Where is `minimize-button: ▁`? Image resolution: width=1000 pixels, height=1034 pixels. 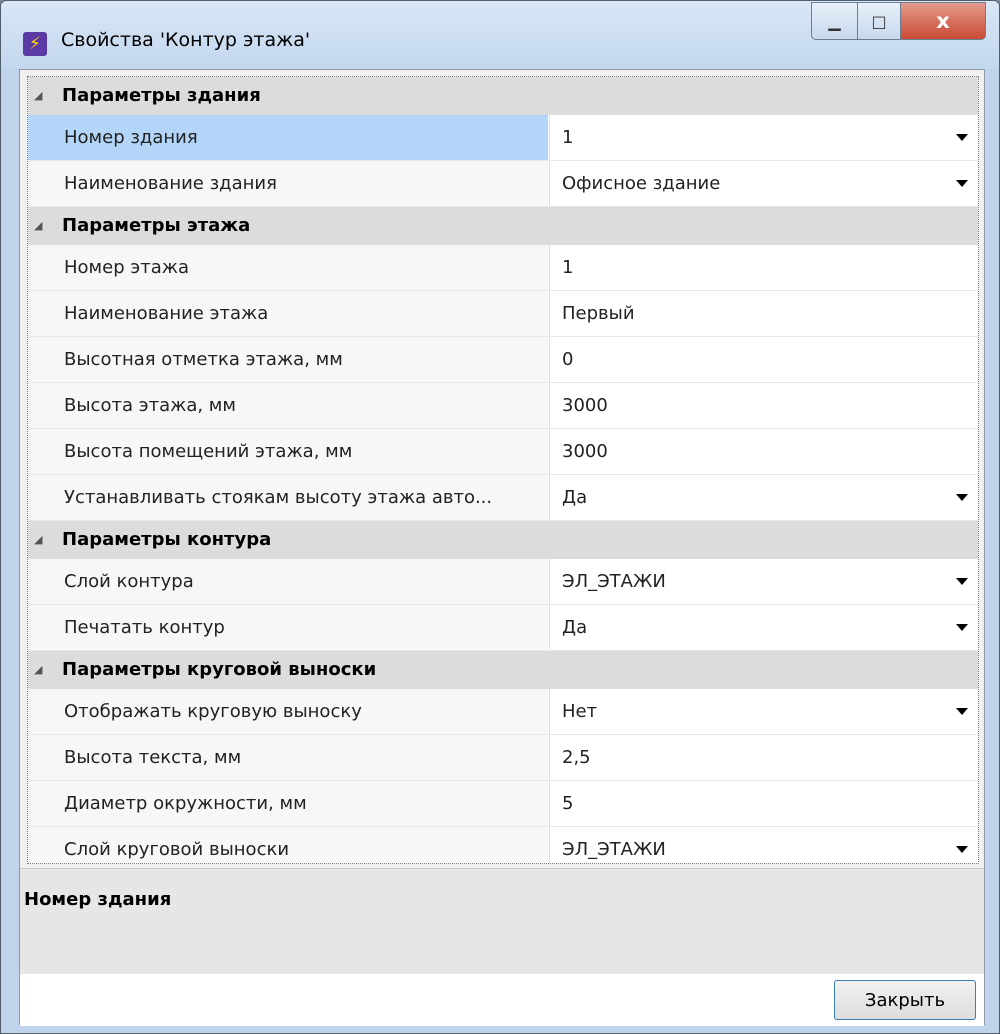 minimize-button: ▁ is located at coordinates (834, 21).